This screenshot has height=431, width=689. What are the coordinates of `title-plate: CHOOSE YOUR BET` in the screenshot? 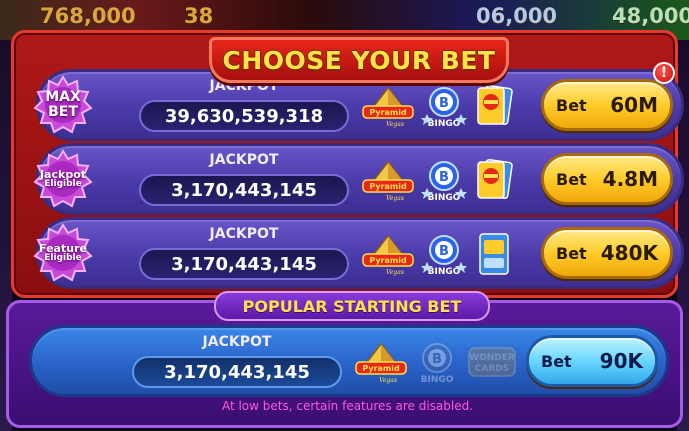 It's located at (359, 60).